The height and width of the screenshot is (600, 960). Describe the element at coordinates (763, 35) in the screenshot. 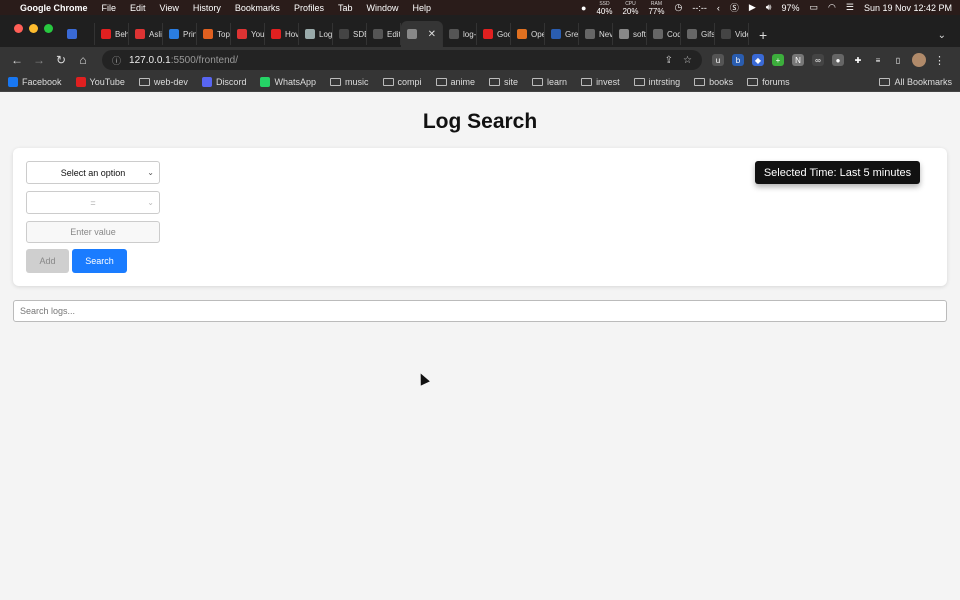

I see `new-tab-button: +` at that location.